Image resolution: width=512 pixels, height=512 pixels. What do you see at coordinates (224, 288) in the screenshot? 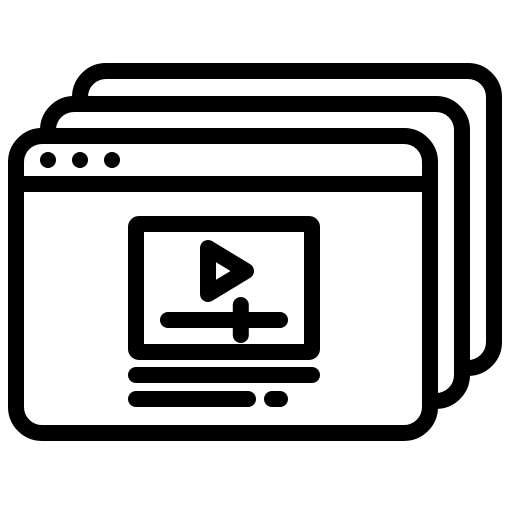
I see `video-player-icon` at bounding box center [224, 288].